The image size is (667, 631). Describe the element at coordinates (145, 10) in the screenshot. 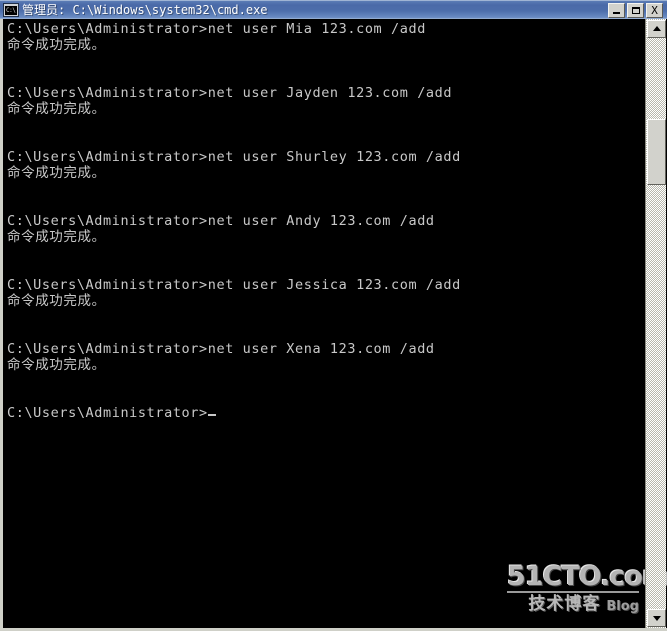

I see `window-title: 管理员: C:\Windows\system32\cmd.exe` at that location.